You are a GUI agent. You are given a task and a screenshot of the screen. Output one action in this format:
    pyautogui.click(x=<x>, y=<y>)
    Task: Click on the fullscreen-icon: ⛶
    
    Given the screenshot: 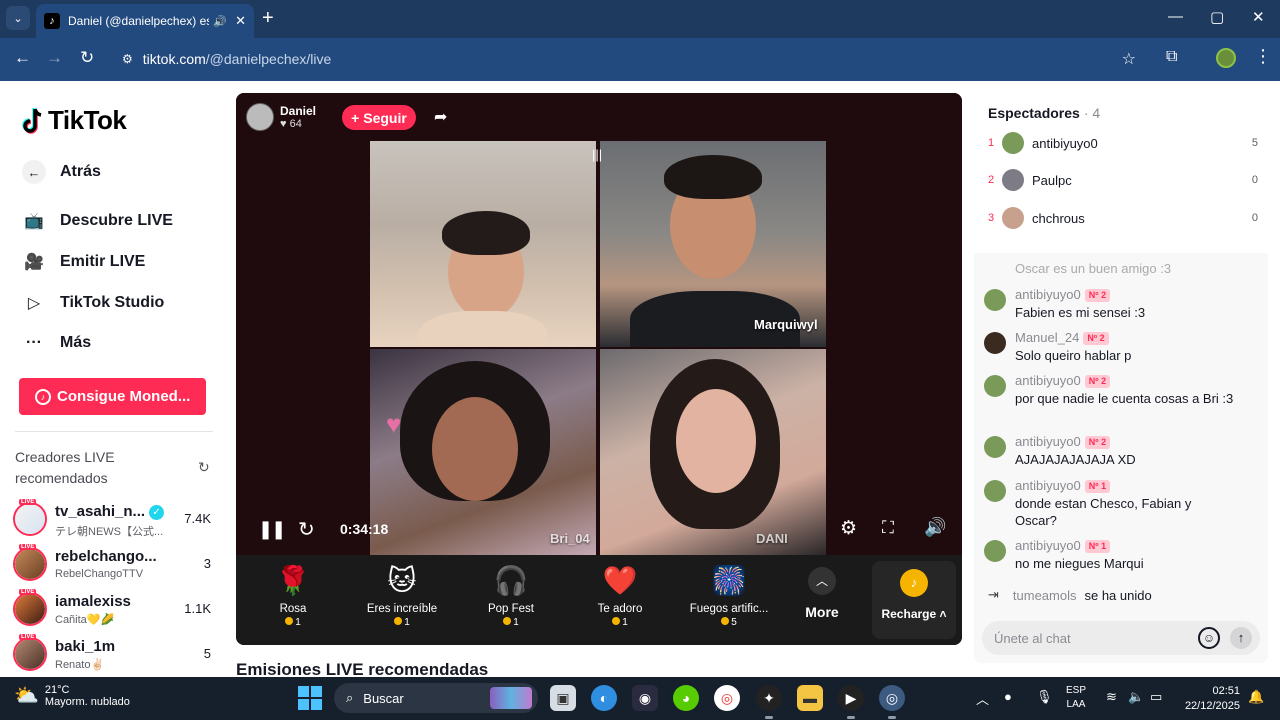 What is the action you would take?
    pyautogui.click(x=888, y=528)
    